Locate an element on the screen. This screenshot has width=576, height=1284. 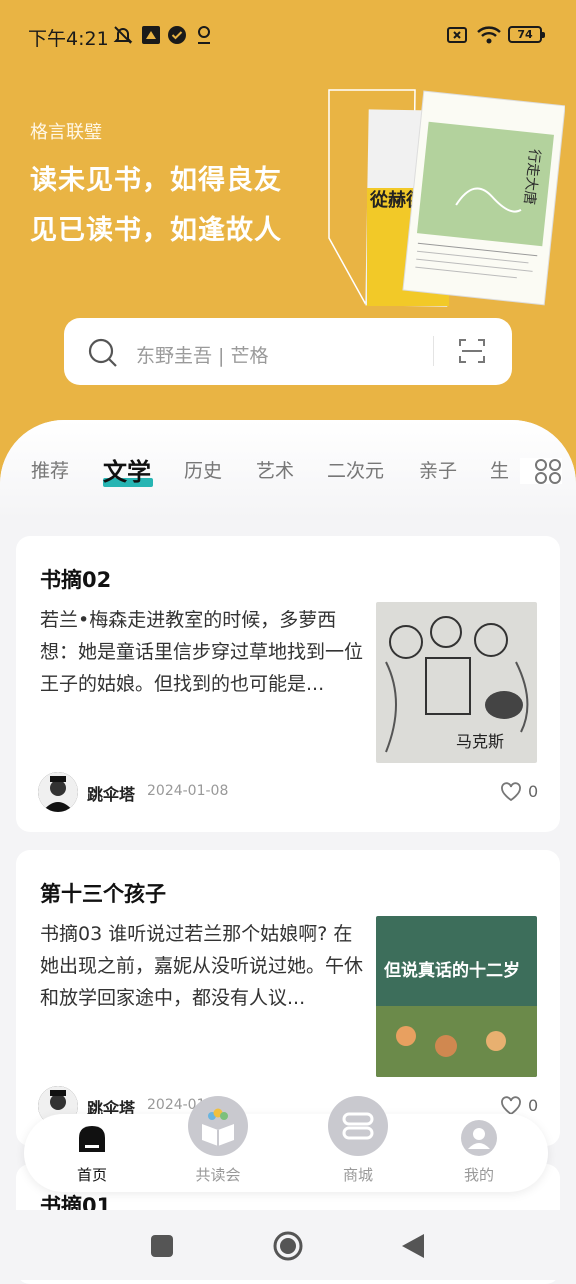
battery-icon: 74 is located at coordinates (526, 34).